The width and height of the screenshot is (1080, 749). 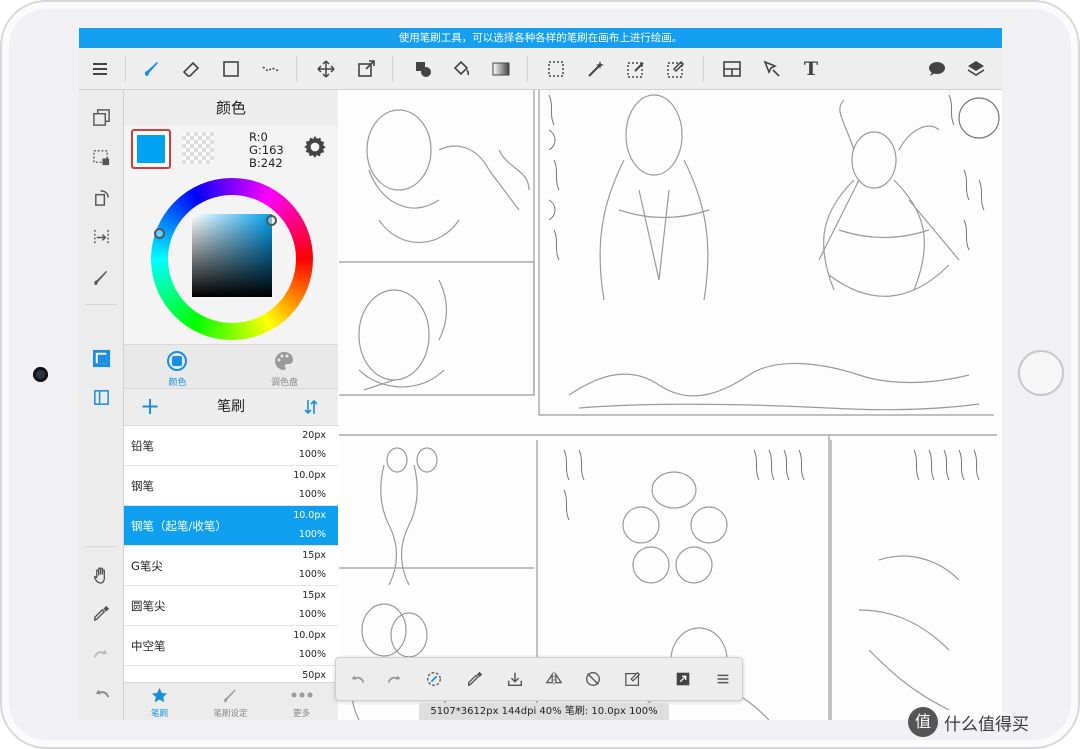 What do you see at coordinates (723, 679) in the screenshot?
I see `quick-menu-icon` at bounding box center [723, 679].